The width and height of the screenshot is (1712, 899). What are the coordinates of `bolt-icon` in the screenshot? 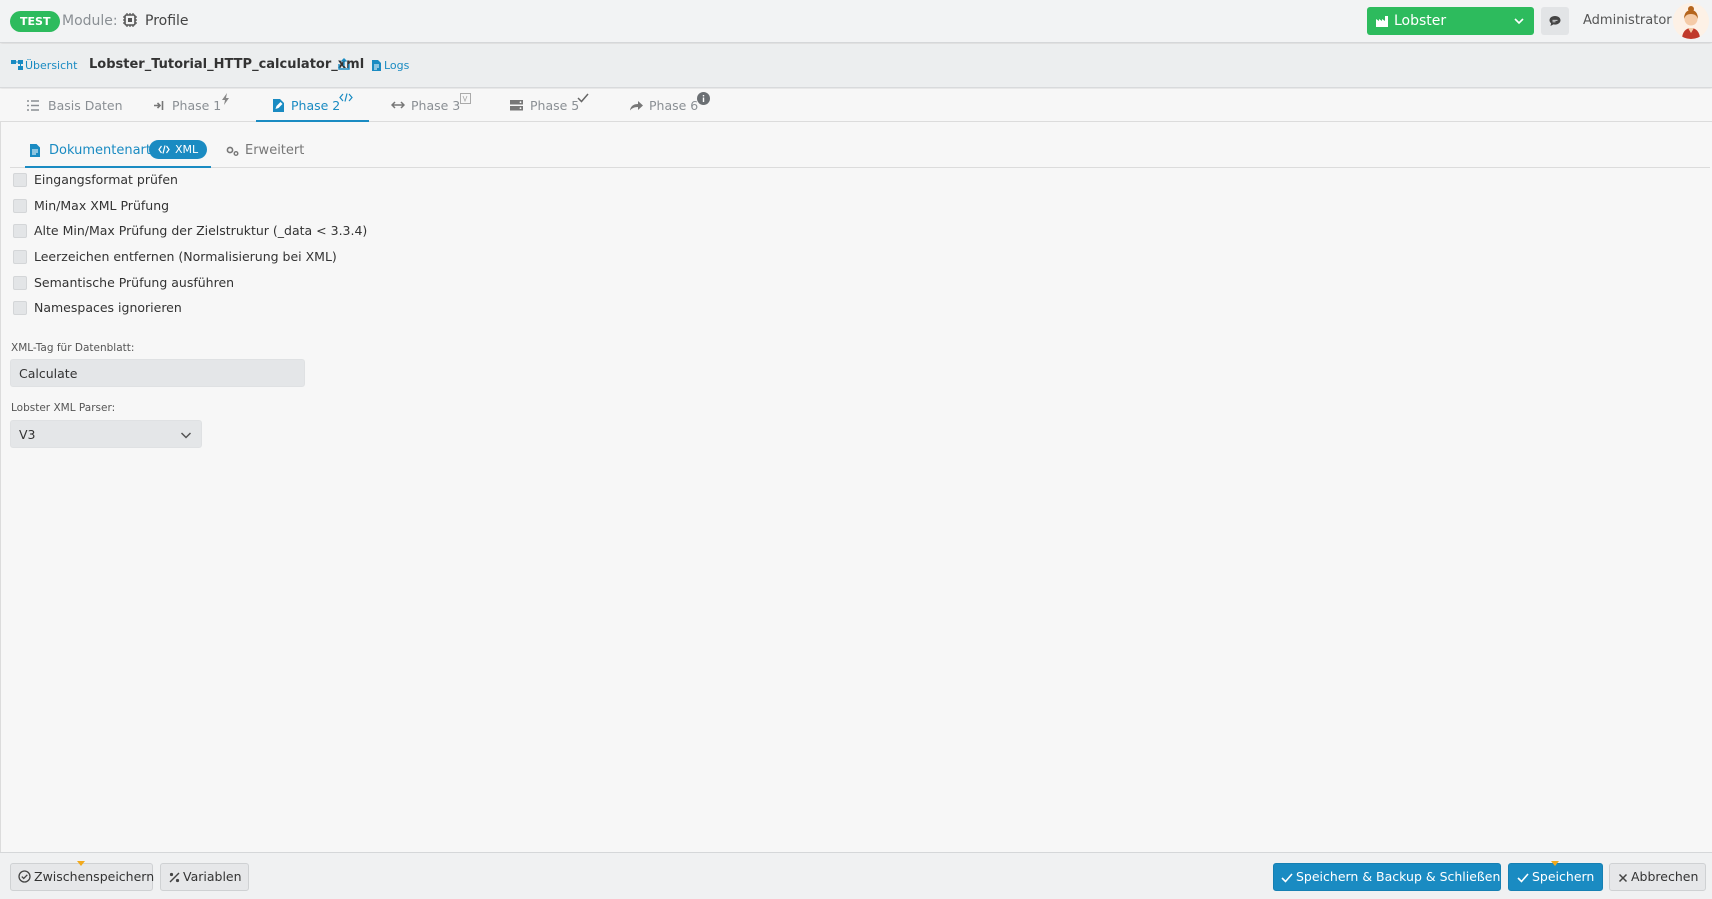 It's located at (225, 99).